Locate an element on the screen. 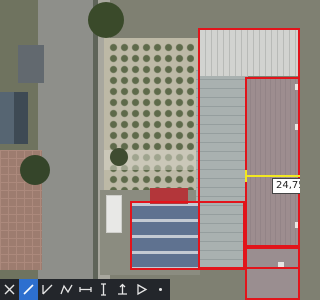 This screenshot has width=320, height=300. area-measure-button is located at coordinates (141, 289).